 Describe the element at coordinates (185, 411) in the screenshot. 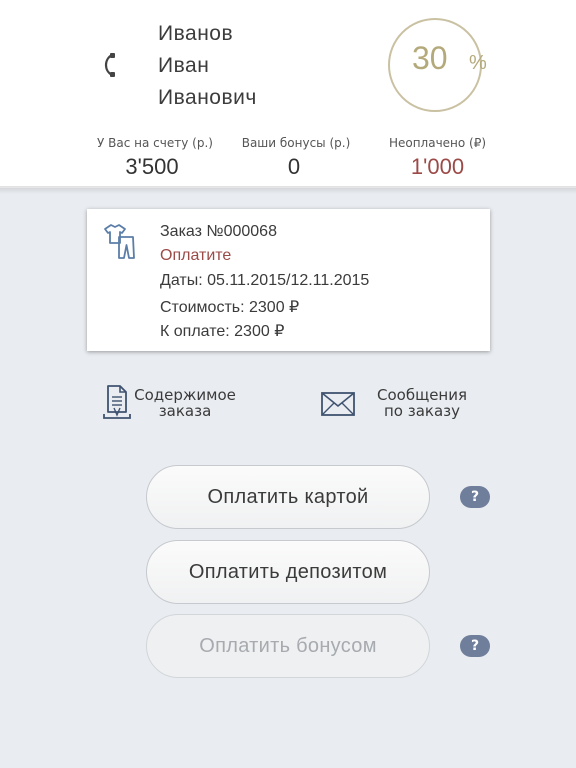

I see `order-contents-line2: заказа` at that location.